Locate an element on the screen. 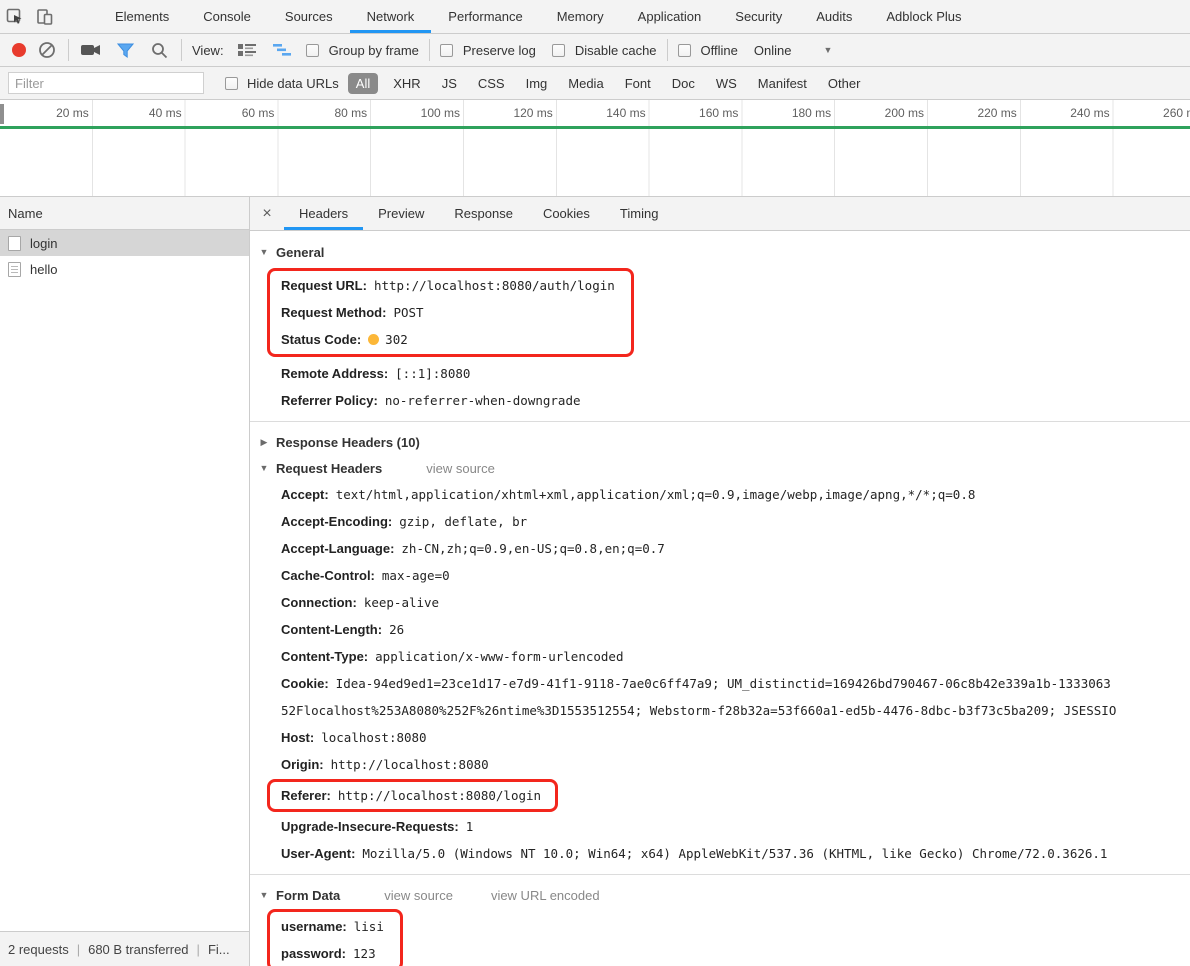 This screenshot has height=966, width=1190. timeline-tick: 140 ms is located at coordinates (626, 113).